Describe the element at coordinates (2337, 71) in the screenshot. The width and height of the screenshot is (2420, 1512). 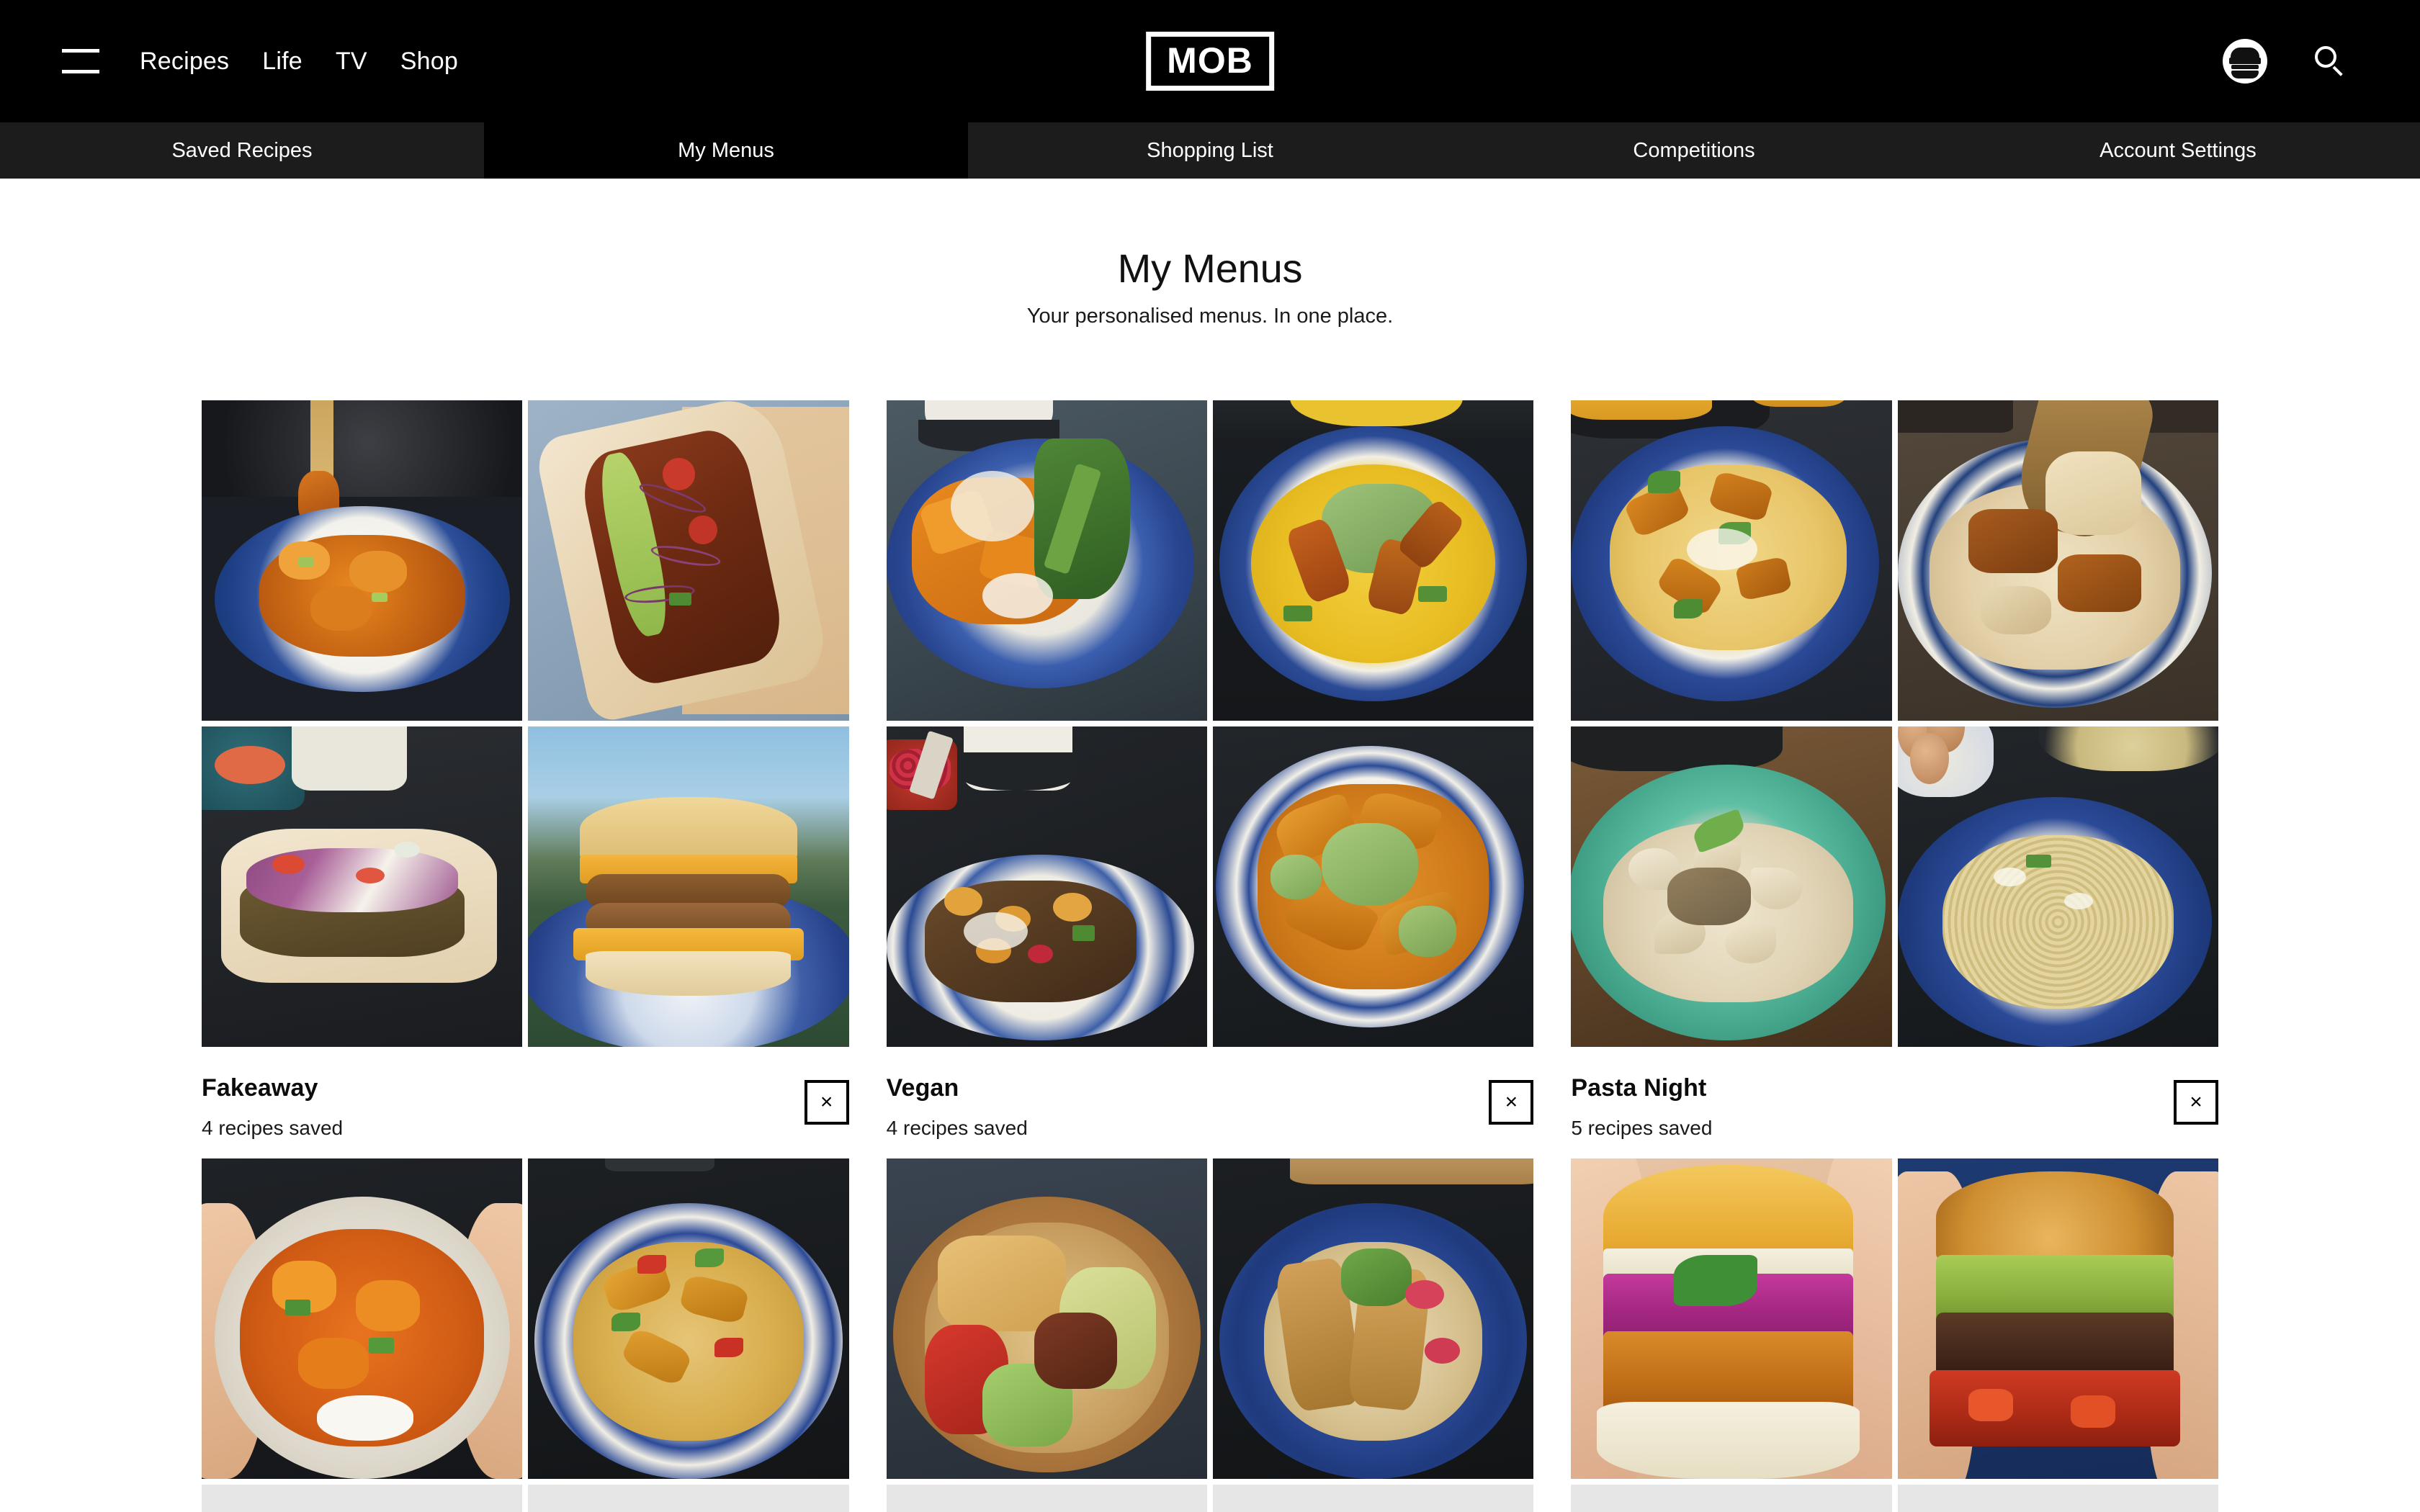
I see `search-handle` at that location.